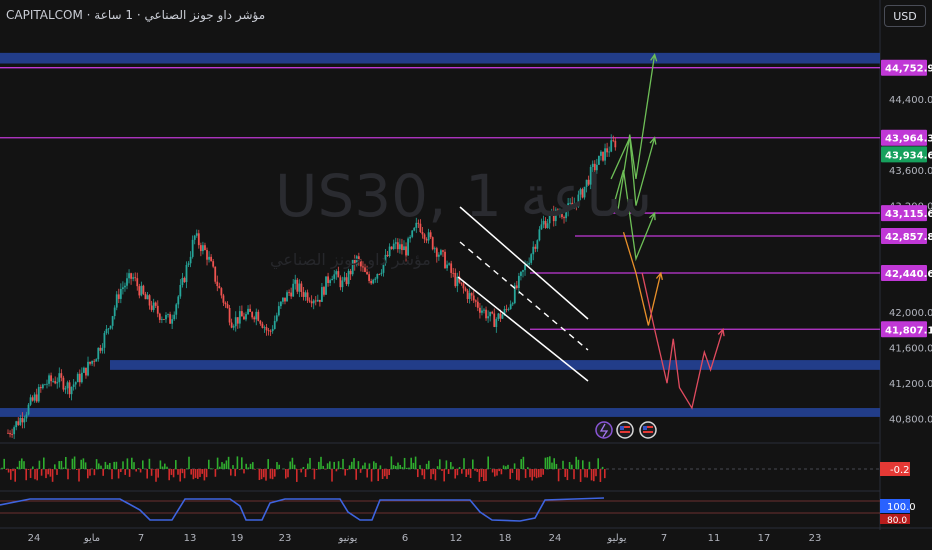  What do you see at coordinates (905, 16) in the screenshot?
I see `currency-button: USD` at bounding box center [905, 16].